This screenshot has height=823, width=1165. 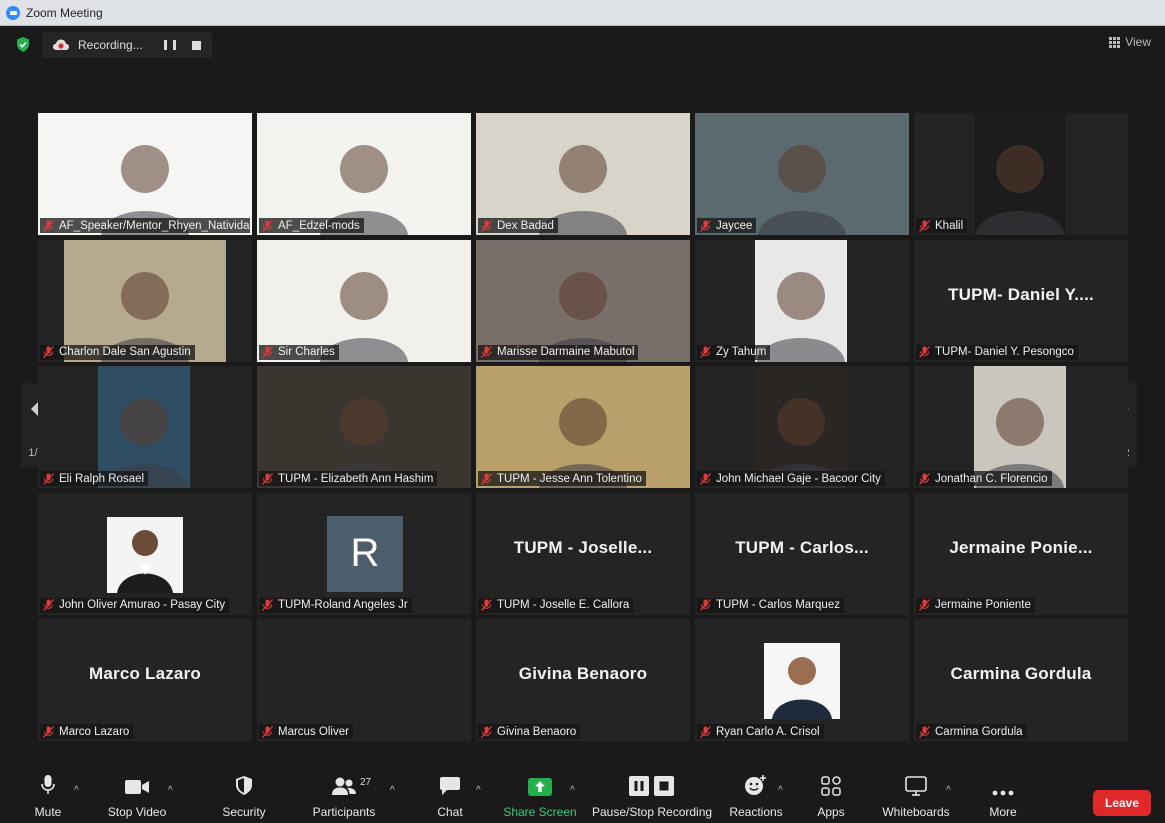 I want to click on participant-tile: TUPM - Elizabeth Ann Hashim, so click(x=364, y=427).